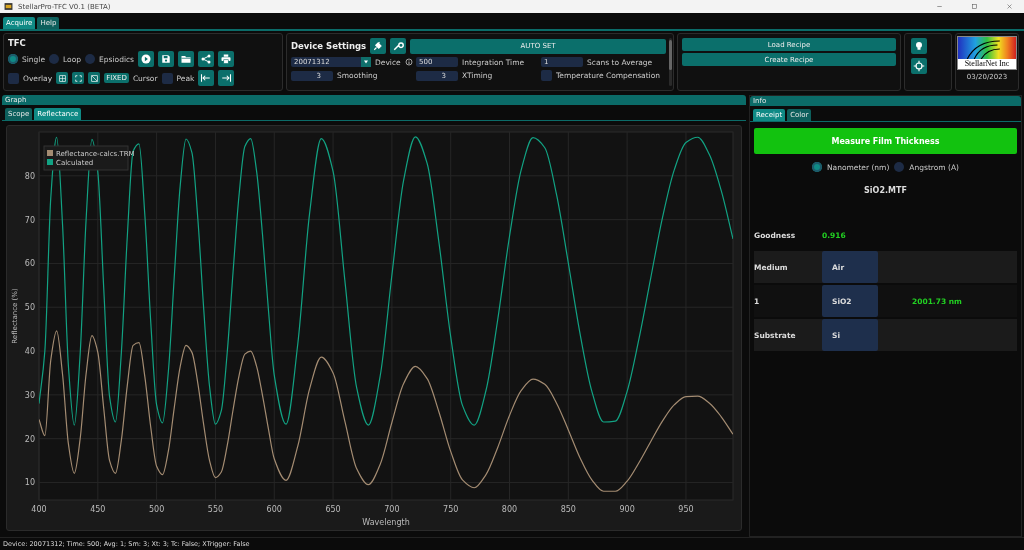  Describe the element at coordinates (29, 395) in the screenshot. I see `tick-label: 30` at that location.